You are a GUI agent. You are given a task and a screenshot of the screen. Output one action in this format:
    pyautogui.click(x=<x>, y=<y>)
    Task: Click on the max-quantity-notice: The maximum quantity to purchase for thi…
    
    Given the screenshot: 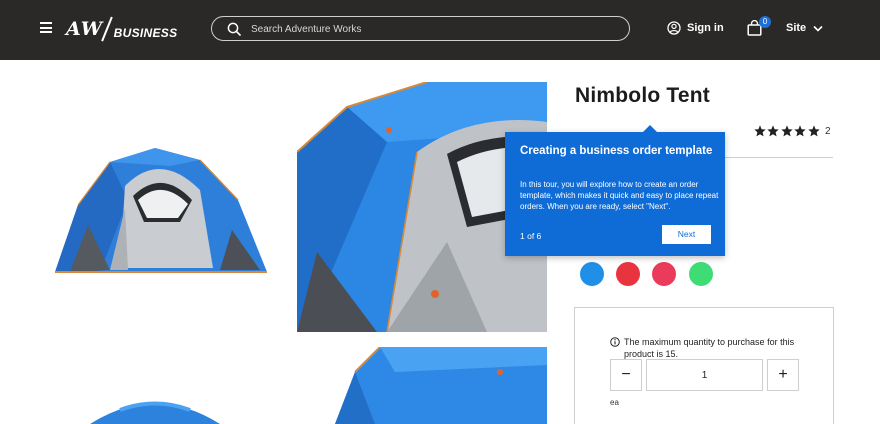 What is the action you would take?
    pyautogui.click(x=712, y=348)
    